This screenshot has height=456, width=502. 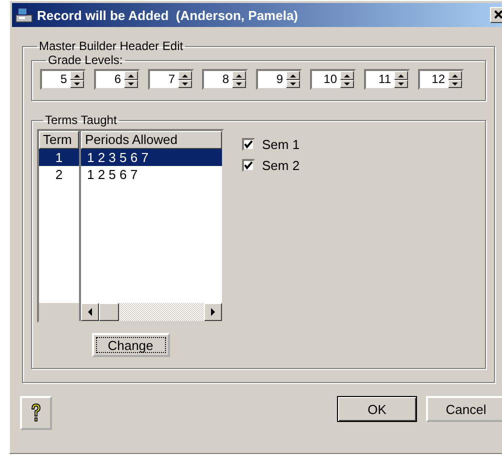 What do you see at coordinates (24, 15) in the screenshot?
I see `computer-icon` at bounding box center [24, 15].